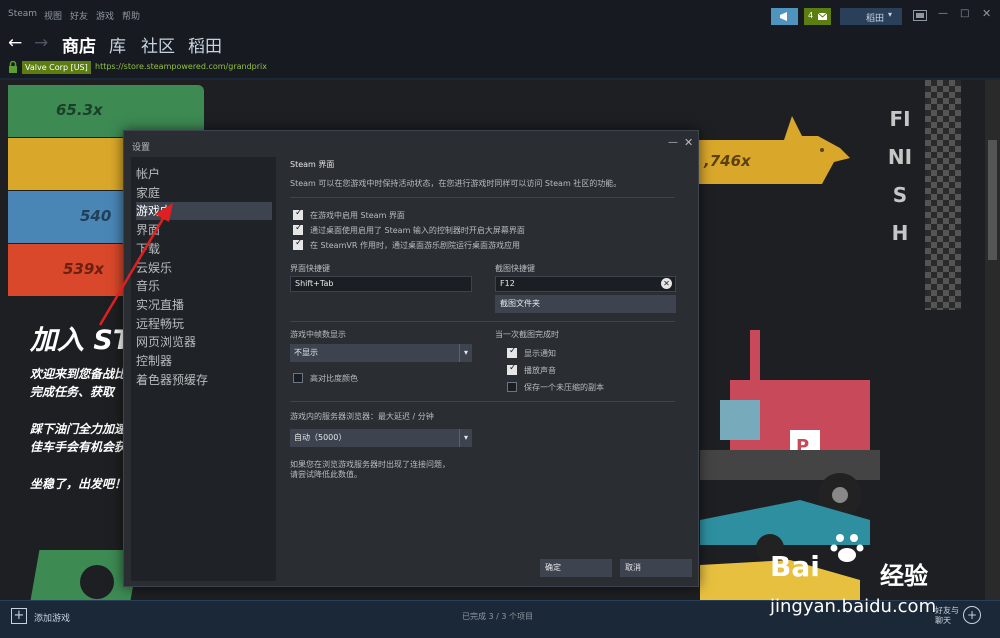 The width and height of the screenshot is (1000, 638). I want to click on menu-steam: Steam, so click(22, 14).